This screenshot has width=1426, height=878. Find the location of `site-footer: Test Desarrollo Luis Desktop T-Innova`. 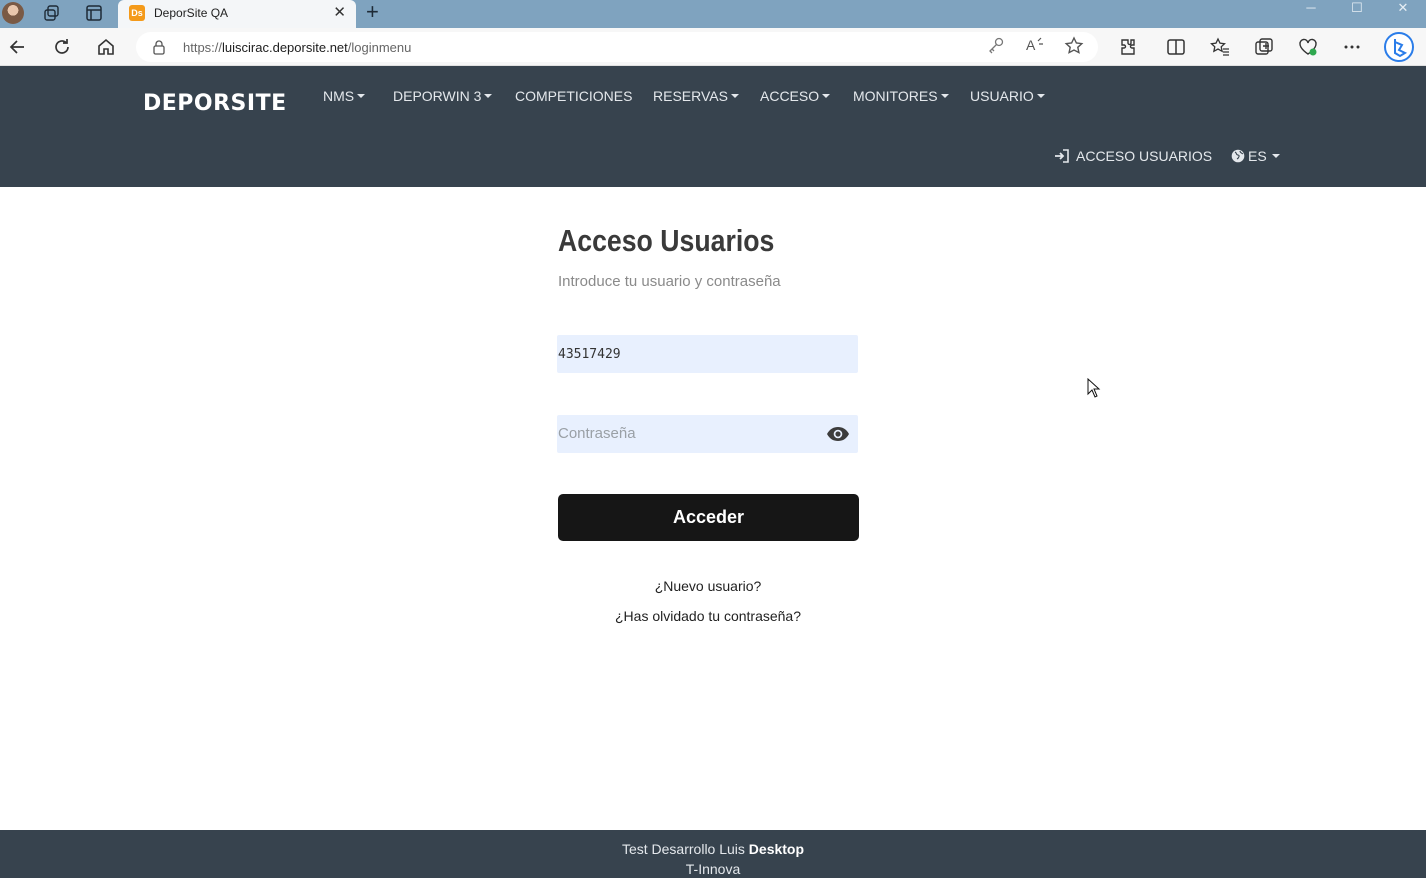

site-footer: Test Desarrollo Luis Desktop T-Innova is located at coordinates (713, 854).